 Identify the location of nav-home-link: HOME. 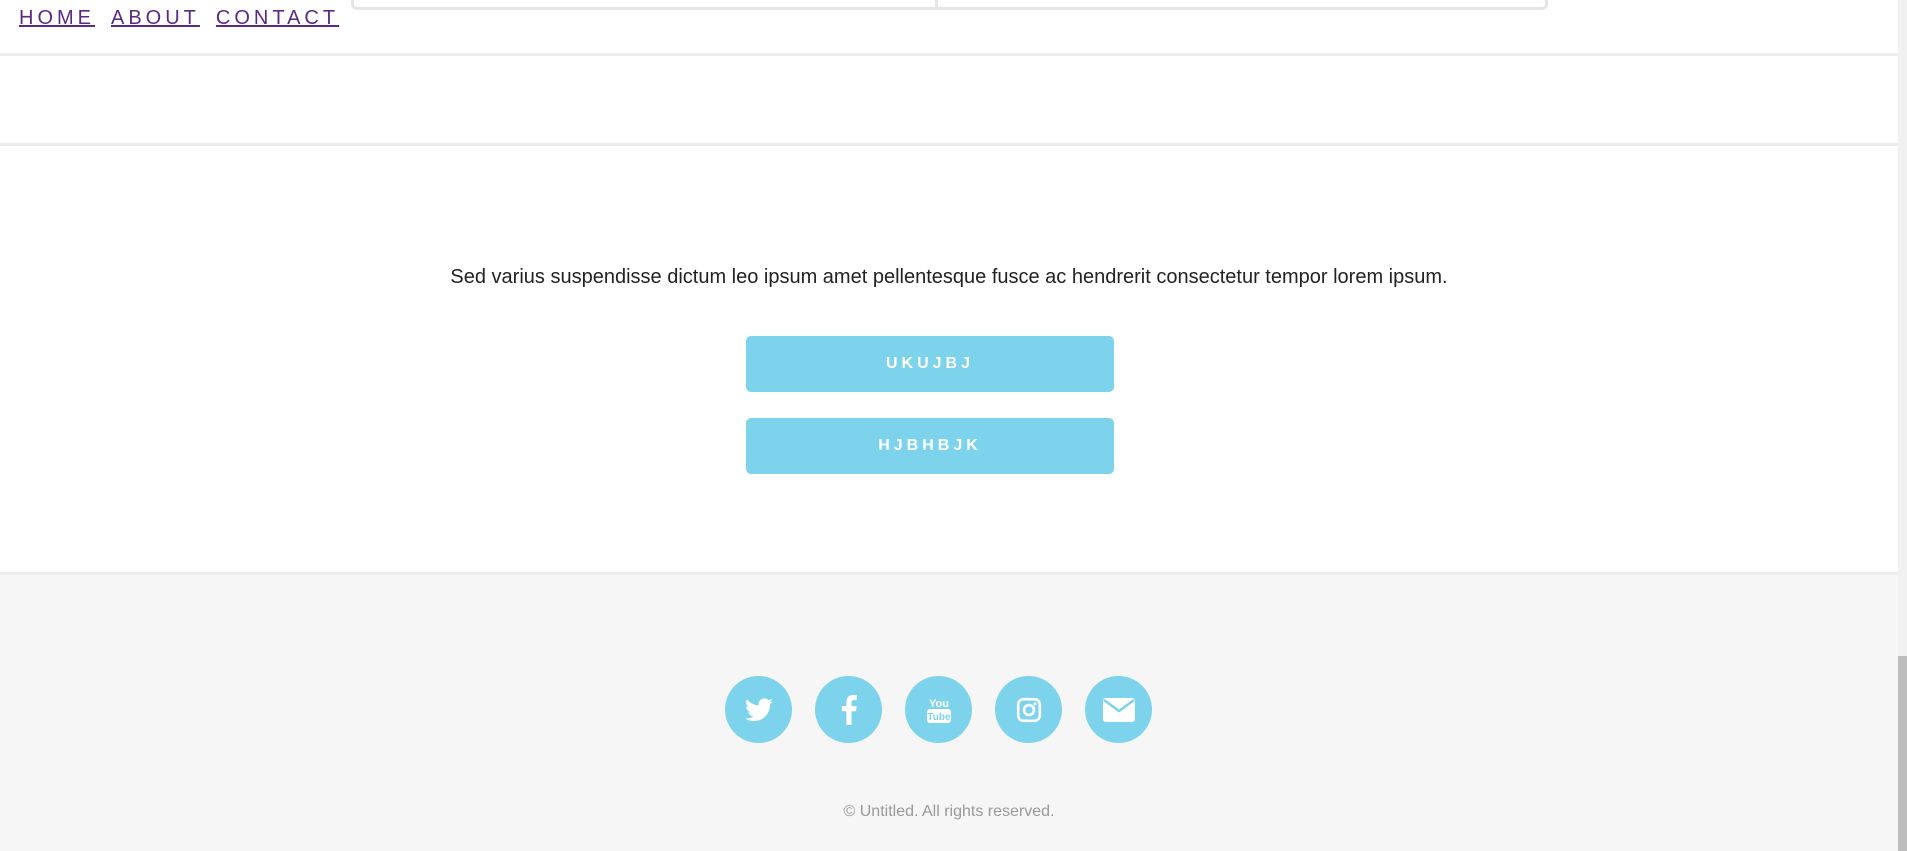
(57, 18).